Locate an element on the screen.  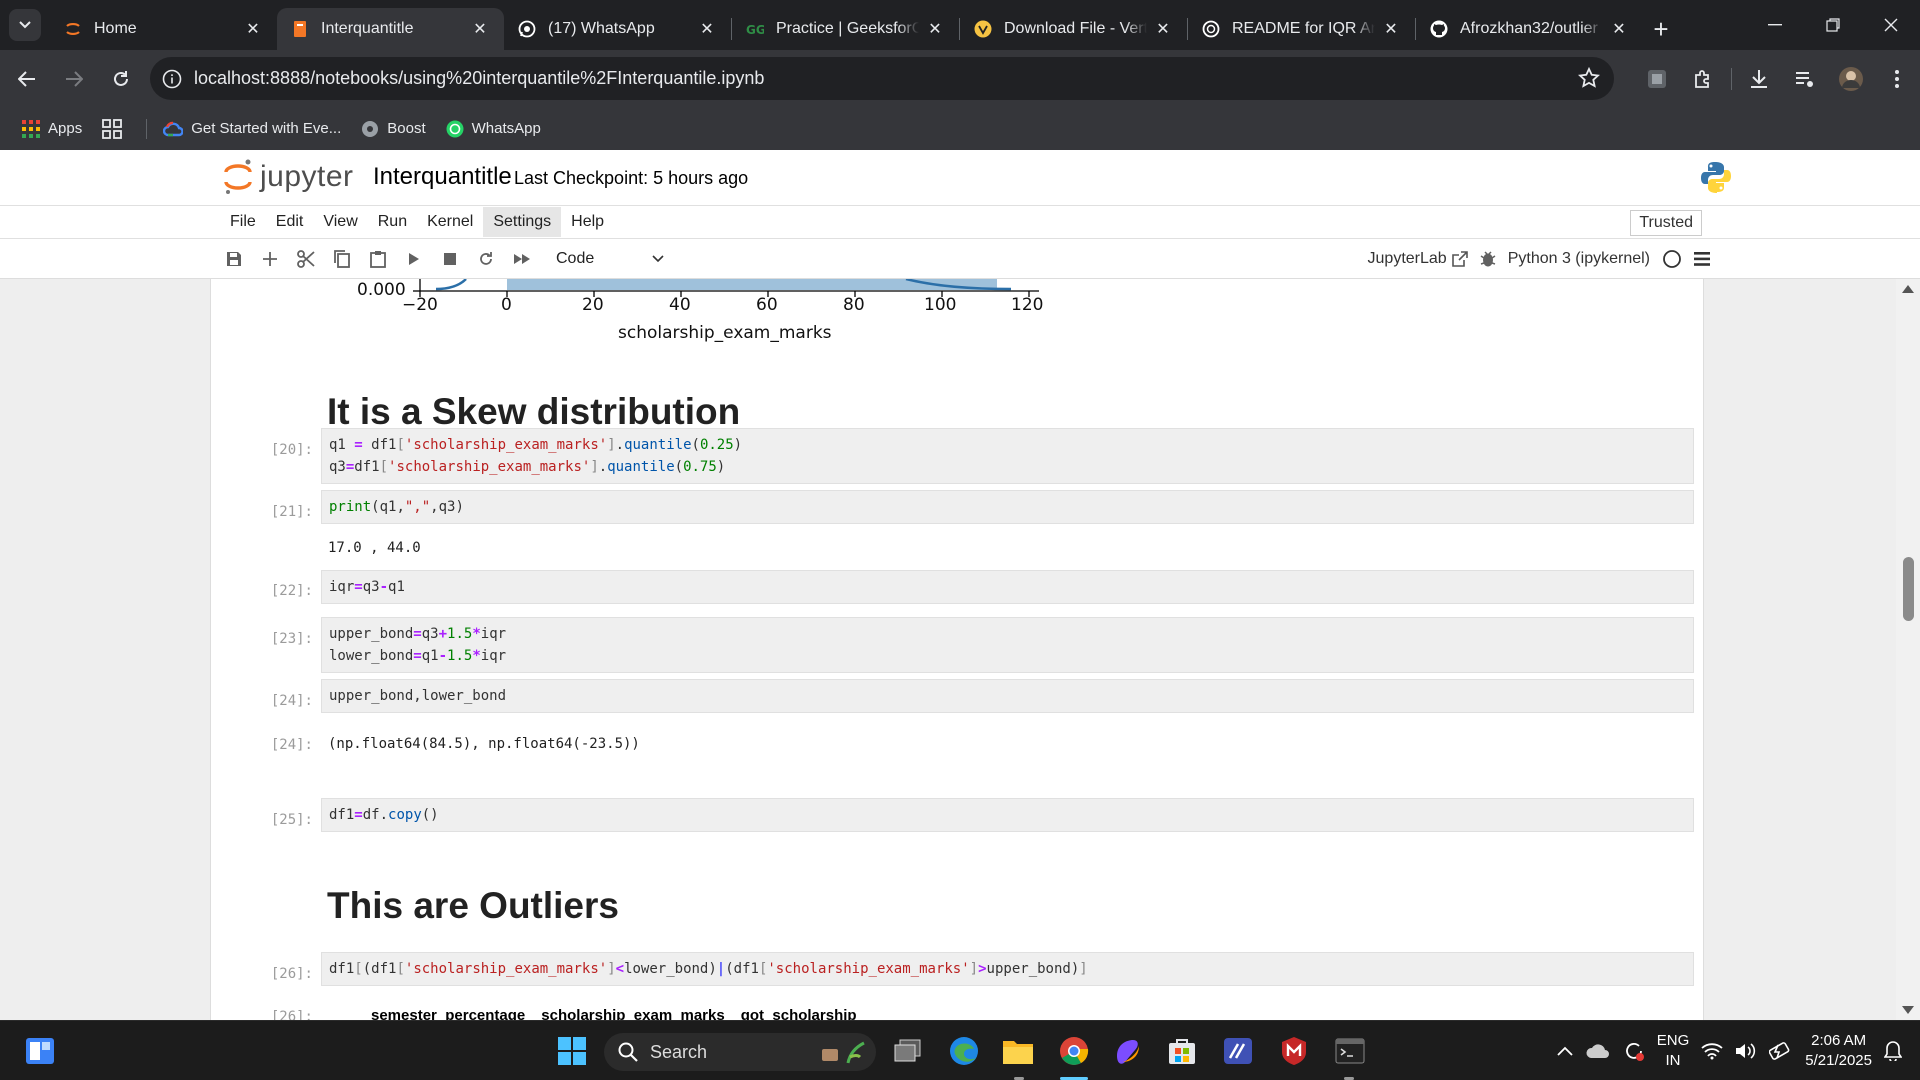
chrome-icon is located at coordinates (1074, 1051).